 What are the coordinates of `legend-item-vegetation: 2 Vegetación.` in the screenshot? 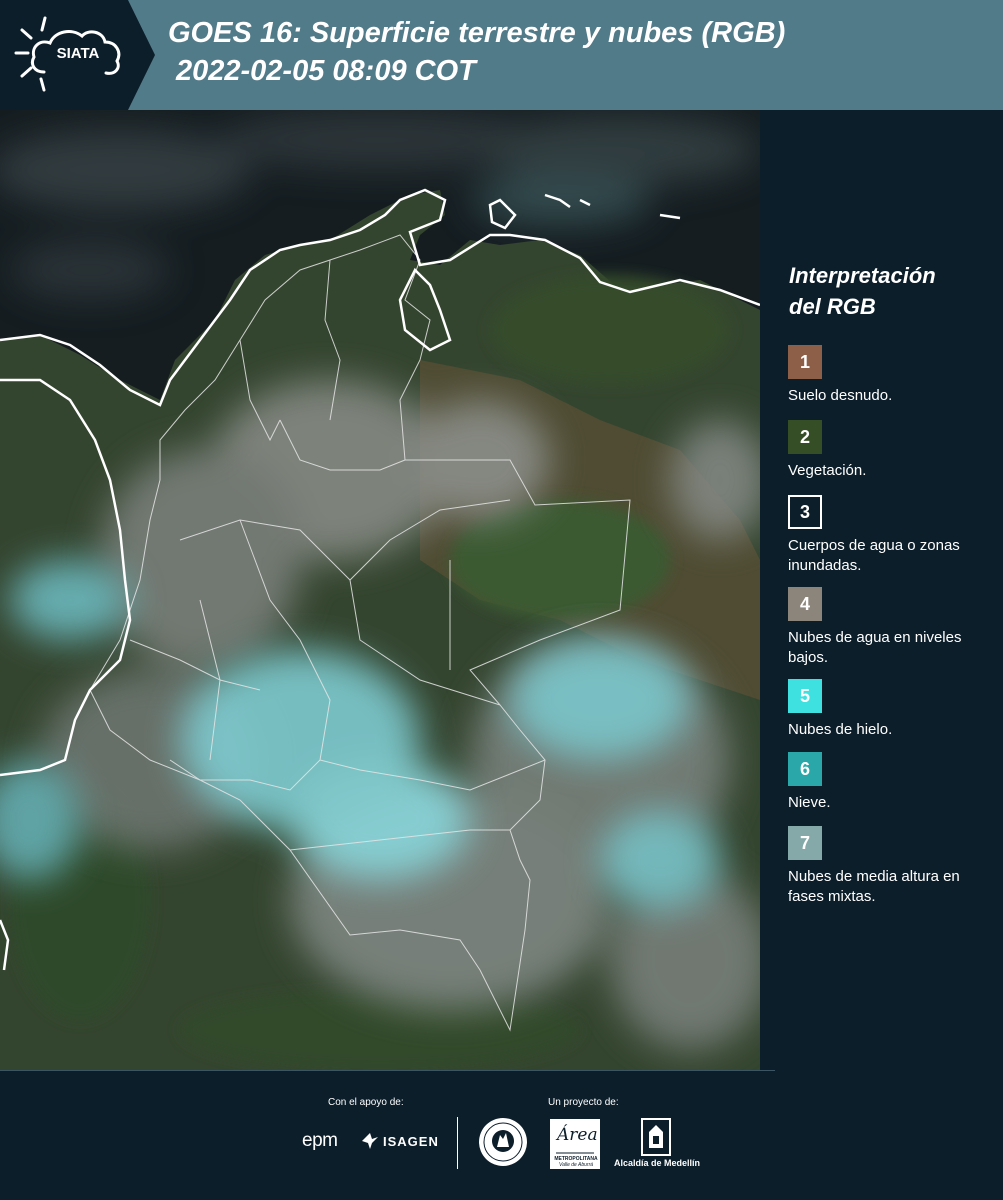 It's located at (893, 450).